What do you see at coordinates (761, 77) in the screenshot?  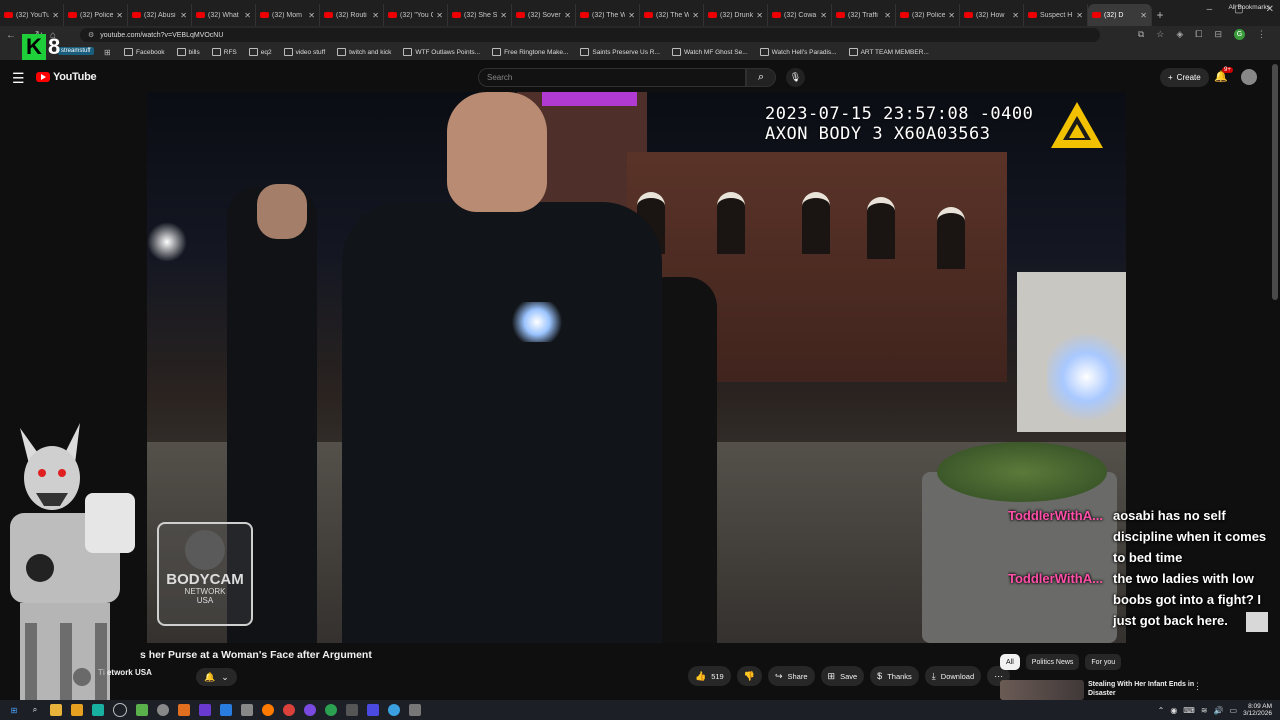 I see `search-button: ⌕` at bounding box center [761, 77].